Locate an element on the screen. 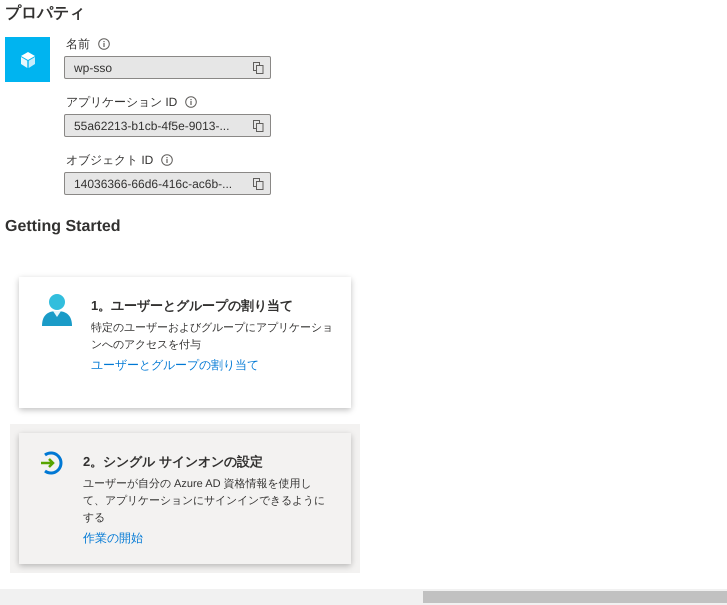  horizontal-scrollbar is located at coordinates (363, 597).